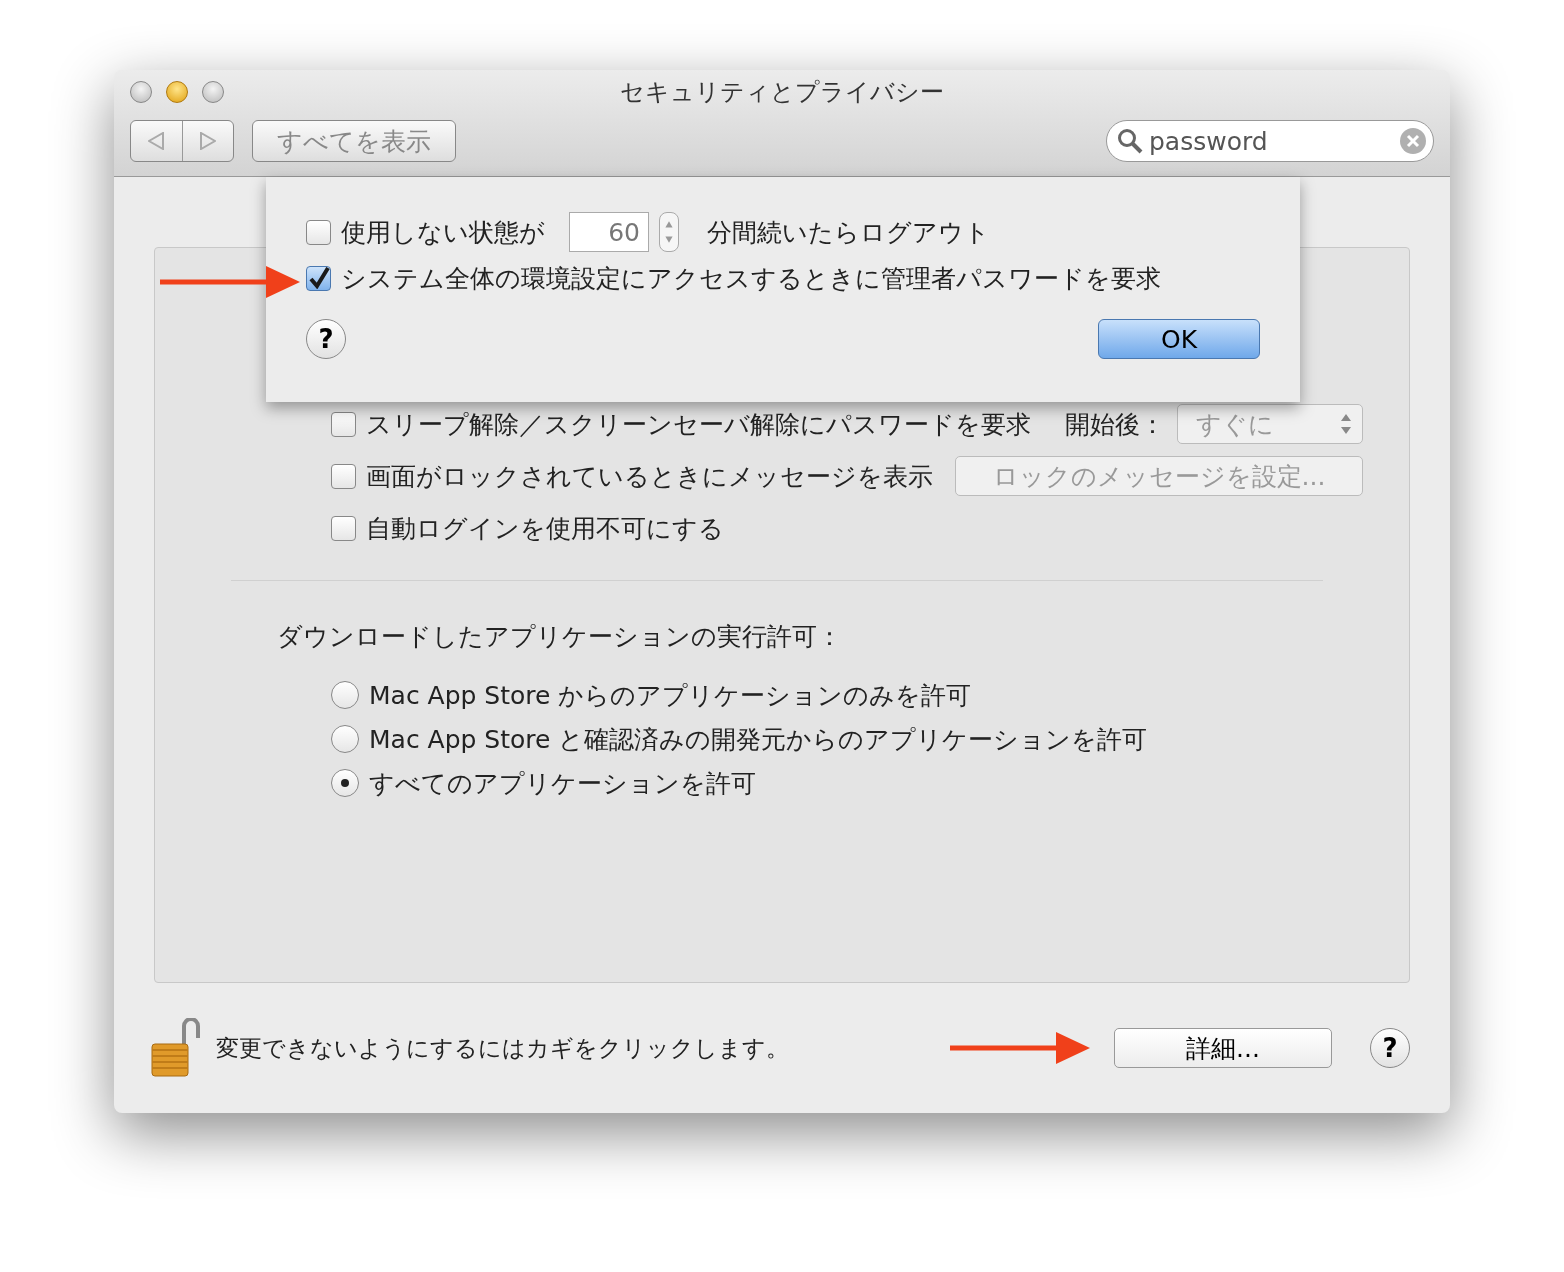  What do you see at coordinates (1115, 424) in the screenshot?
I see `delay-label: 開始後：` at bounding box center [1115, 424].